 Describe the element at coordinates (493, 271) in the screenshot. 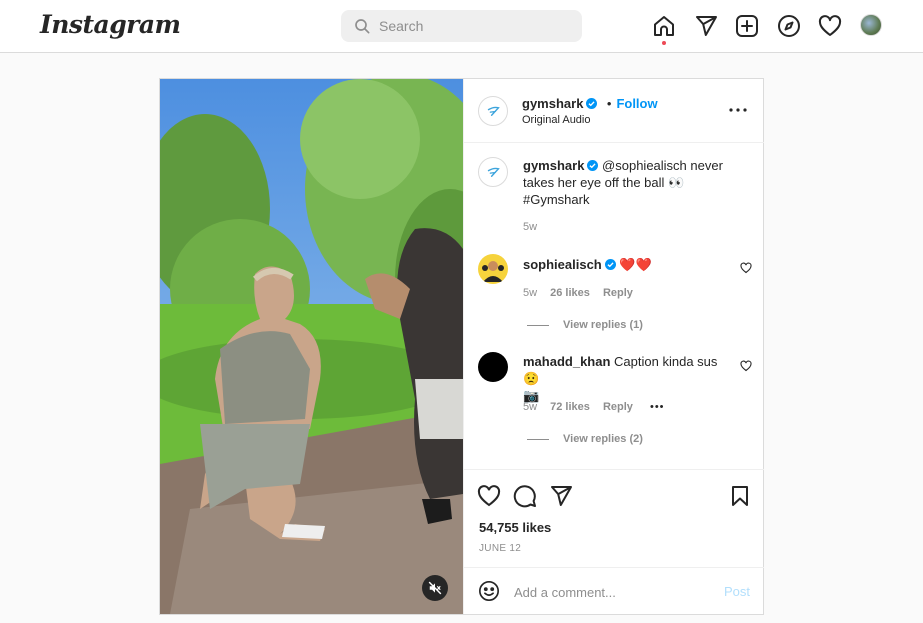

I see `avatar-illustration` at that location.